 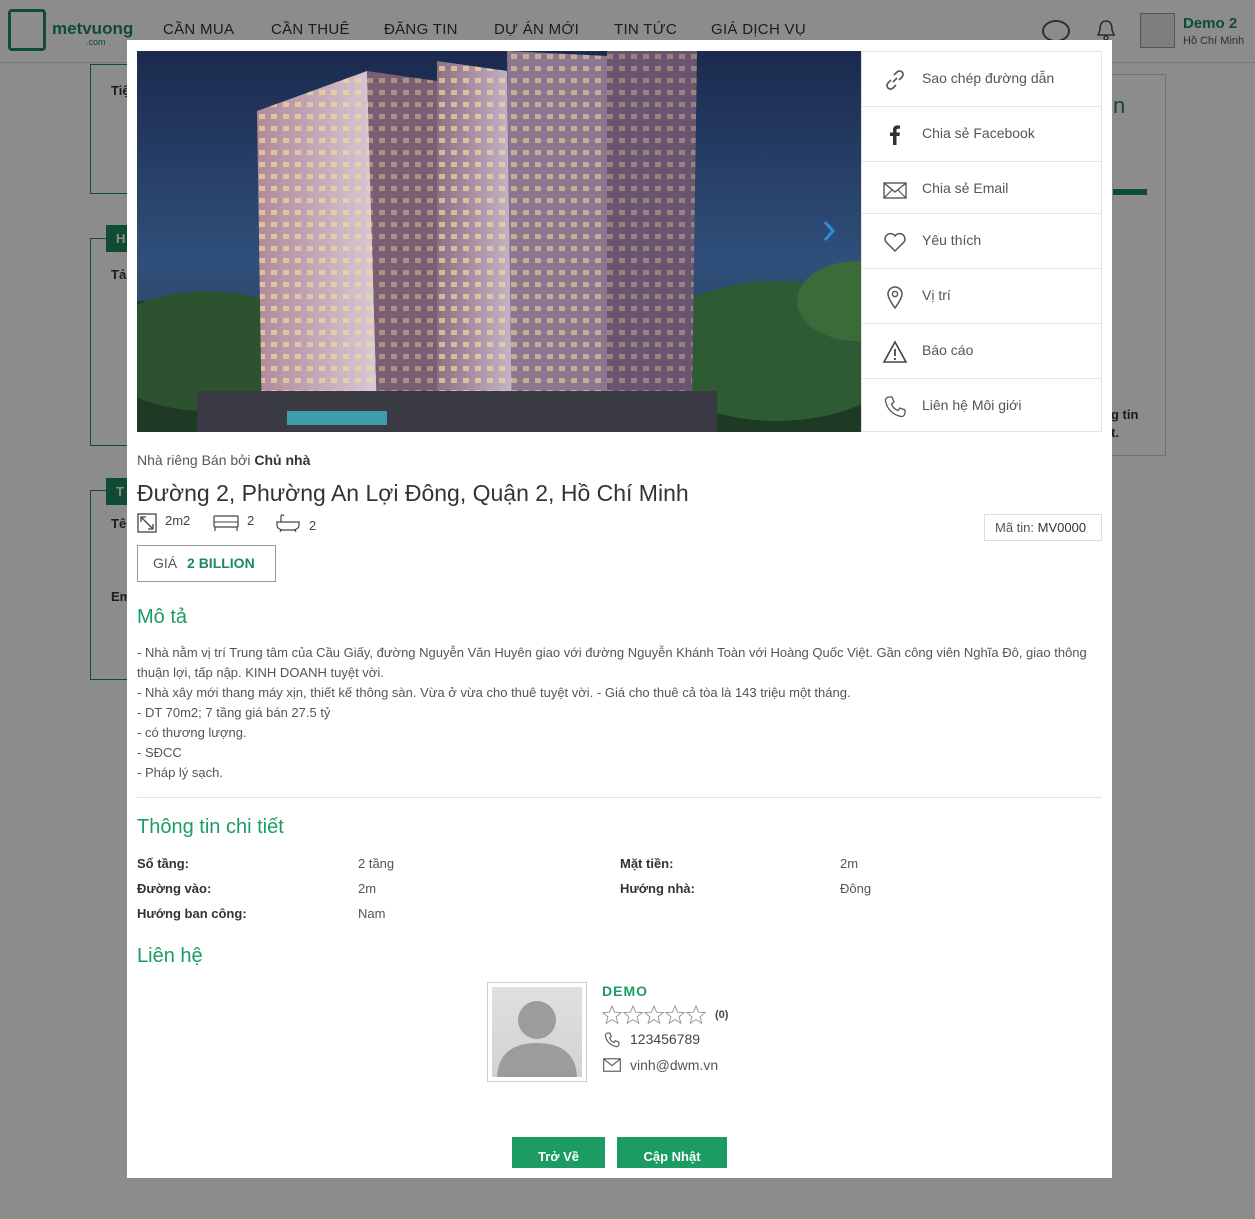 I want to click on listing-type-prefix: Nhà riêng Bán bởi, so click(x=194, y=460).